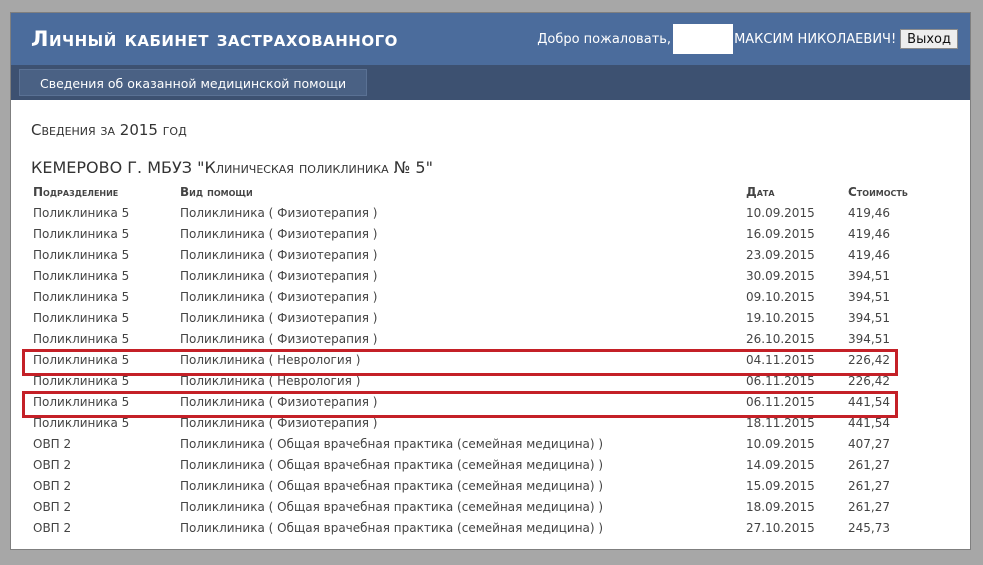 The height and width of the screenshot is (565, 983). What do you see at coordinates (780, 464) in the screenshot?
I see `cell-date: 14.09.2015` at bounding box center [780, 464].